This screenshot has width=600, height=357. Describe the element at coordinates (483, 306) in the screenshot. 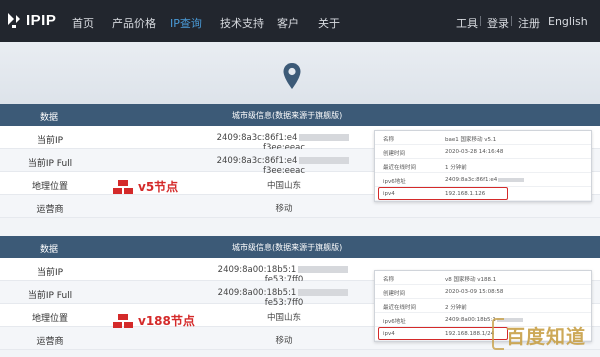

I see `card-row: 最近在线时间 2 分钟前` at that location.